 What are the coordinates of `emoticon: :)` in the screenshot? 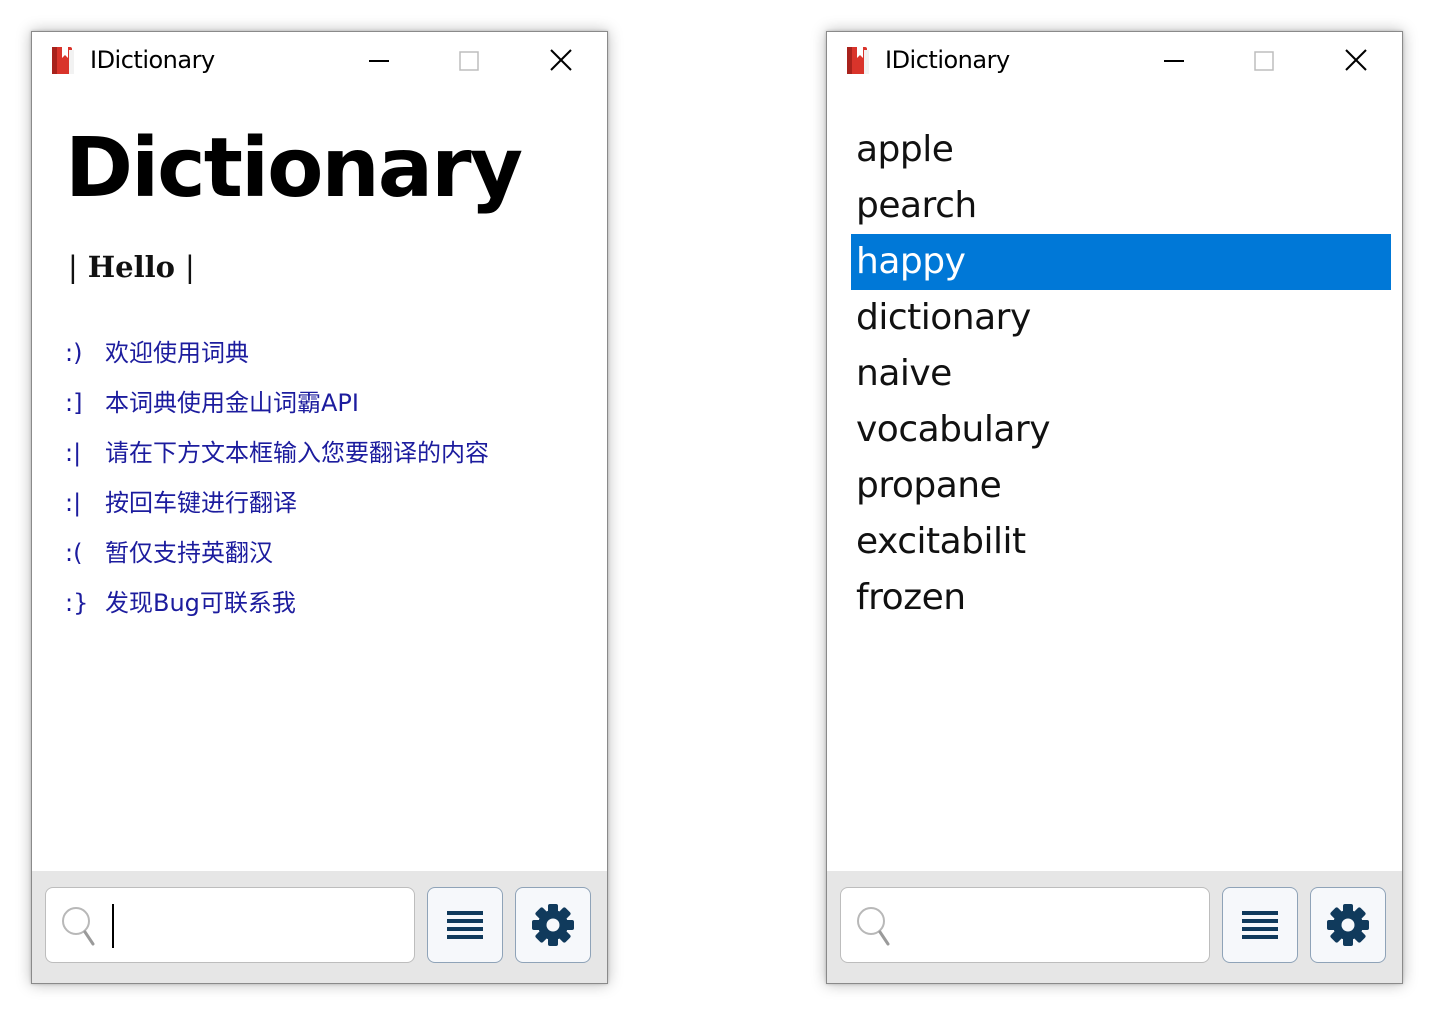 It's located at (74, 353).